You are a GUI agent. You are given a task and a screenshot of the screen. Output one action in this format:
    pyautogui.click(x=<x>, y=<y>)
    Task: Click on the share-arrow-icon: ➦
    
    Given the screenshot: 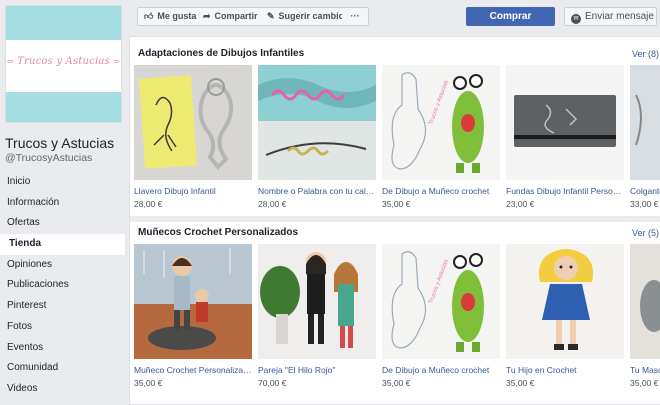 What is the action you would take?
    pyautogui.click(x=207, y=16)
    